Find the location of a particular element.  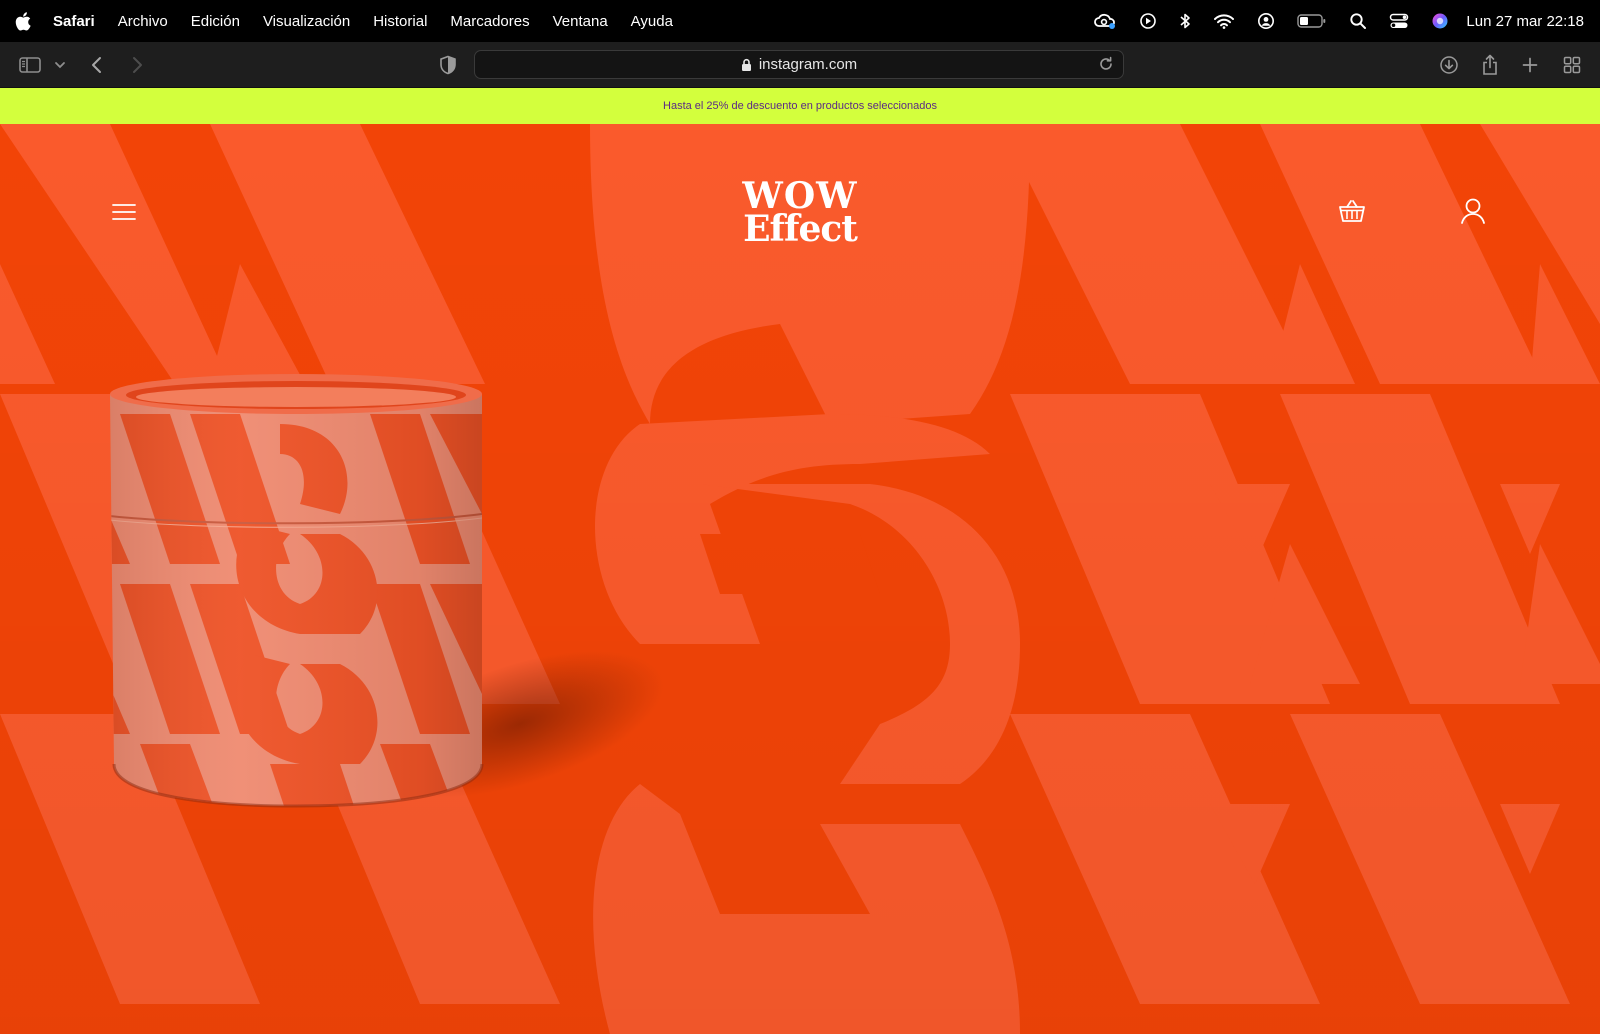

menu-app-name: Safari is located at coordinates (74, 21).